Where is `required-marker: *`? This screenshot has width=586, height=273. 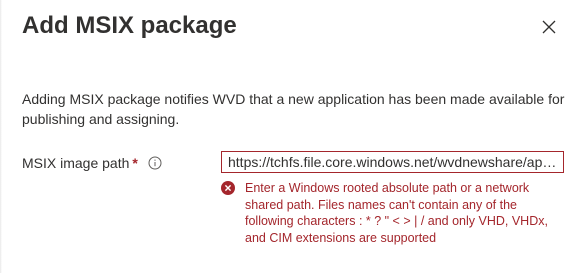
required-marker: * is located at coordinates (135, 163).